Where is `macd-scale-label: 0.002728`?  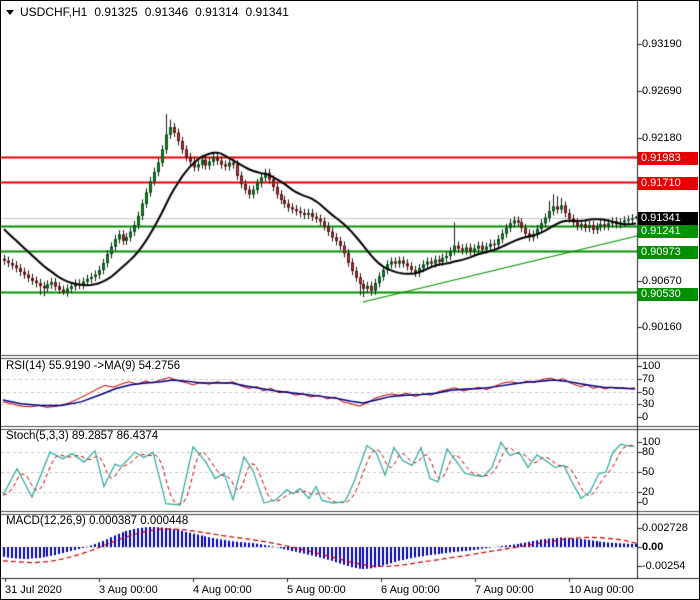 macd-scale-label: 0.002728 is located at coordinates (665, 528).